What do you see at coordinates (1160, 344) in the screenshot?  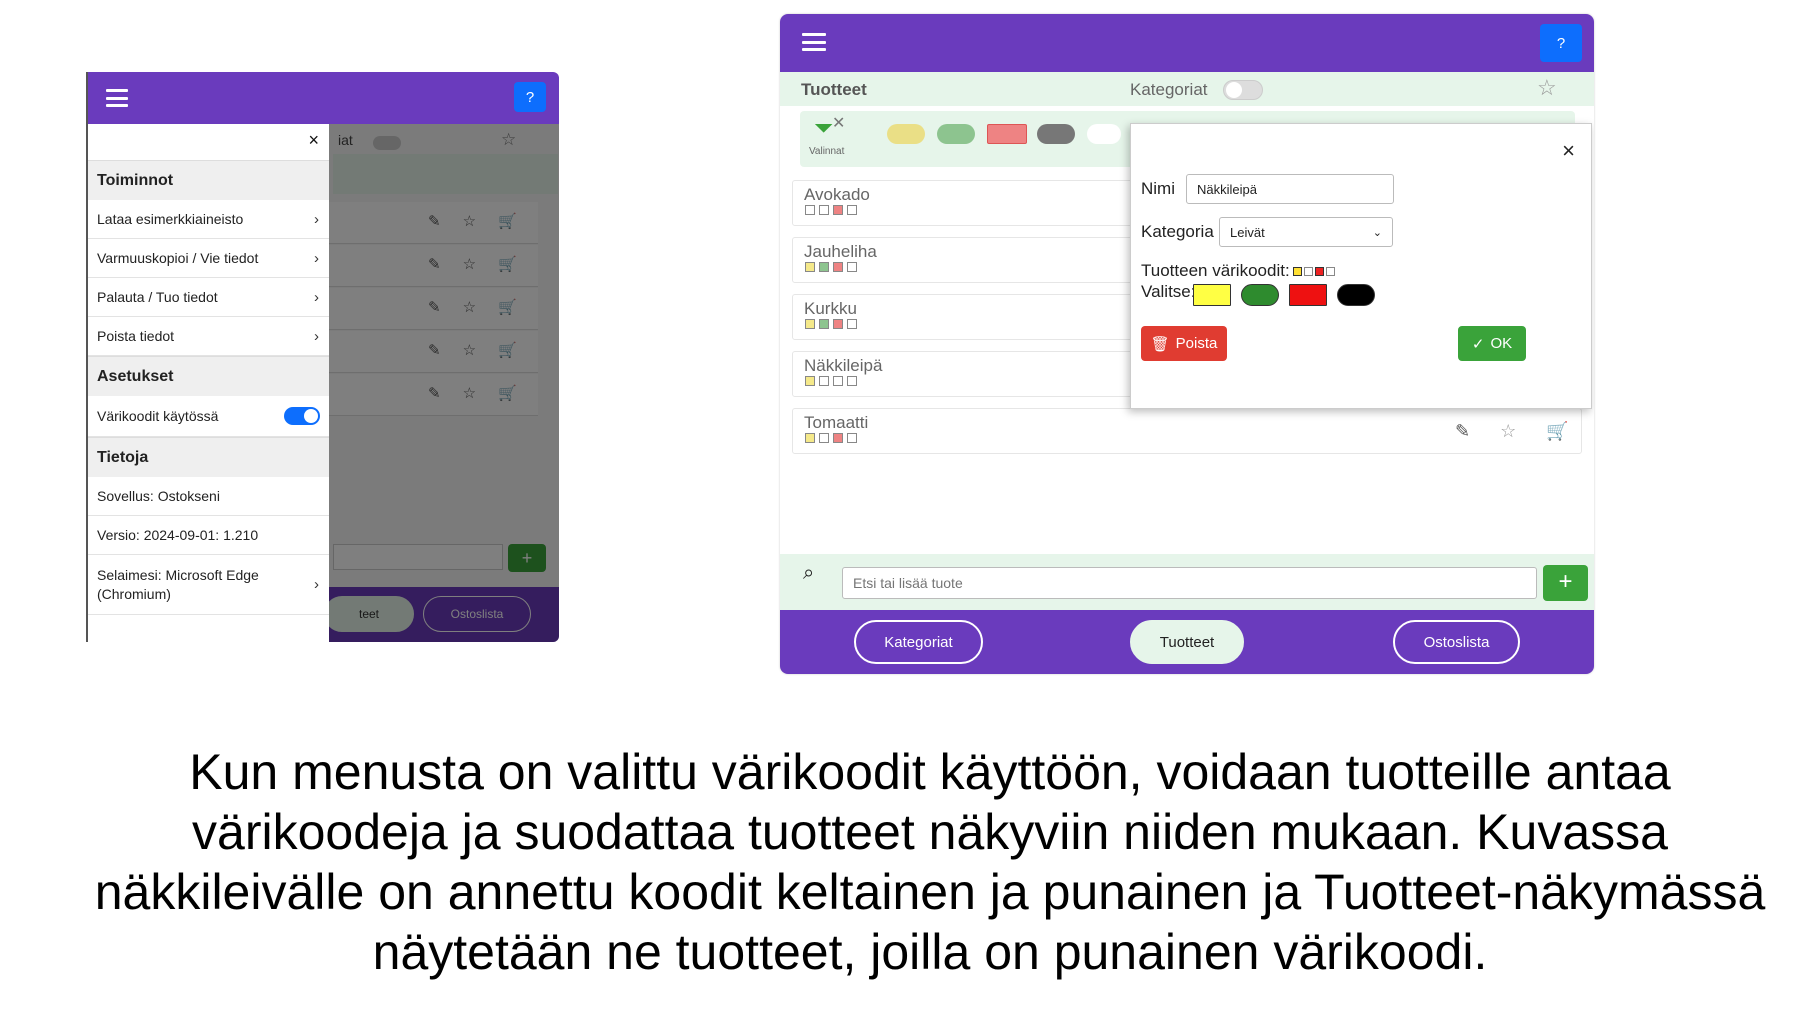 I see `trash-icon: 🗑` at bounding box center [1160, 344].